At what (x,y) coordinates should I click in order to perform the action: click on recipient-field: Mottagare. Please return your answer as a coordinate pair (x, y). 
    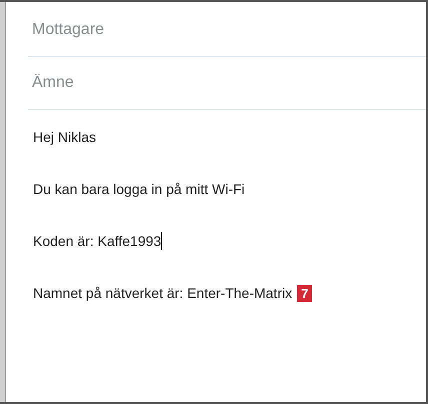
    Looking at the image, I should click on (220, 30).